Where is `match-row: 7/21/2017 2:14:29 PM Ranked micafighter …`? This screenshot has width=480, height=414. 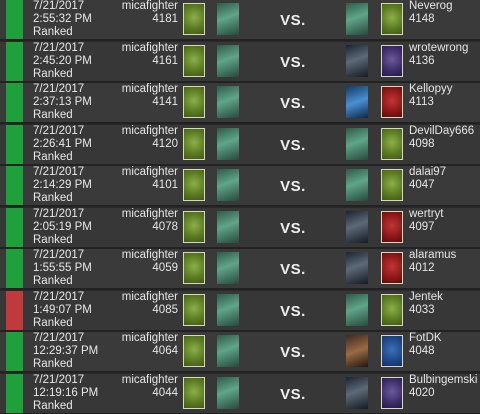 match-row: 7/21/2017 2:14:29 PM Ranked micafighter … is located at coordinates (240, 186).